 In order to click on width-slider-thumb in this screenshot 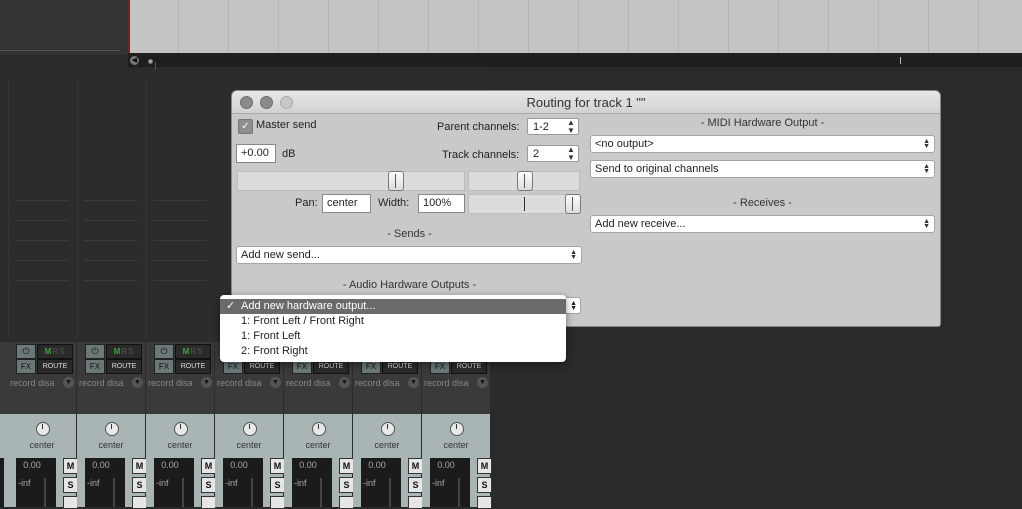, I will do `click(573, 204)`.